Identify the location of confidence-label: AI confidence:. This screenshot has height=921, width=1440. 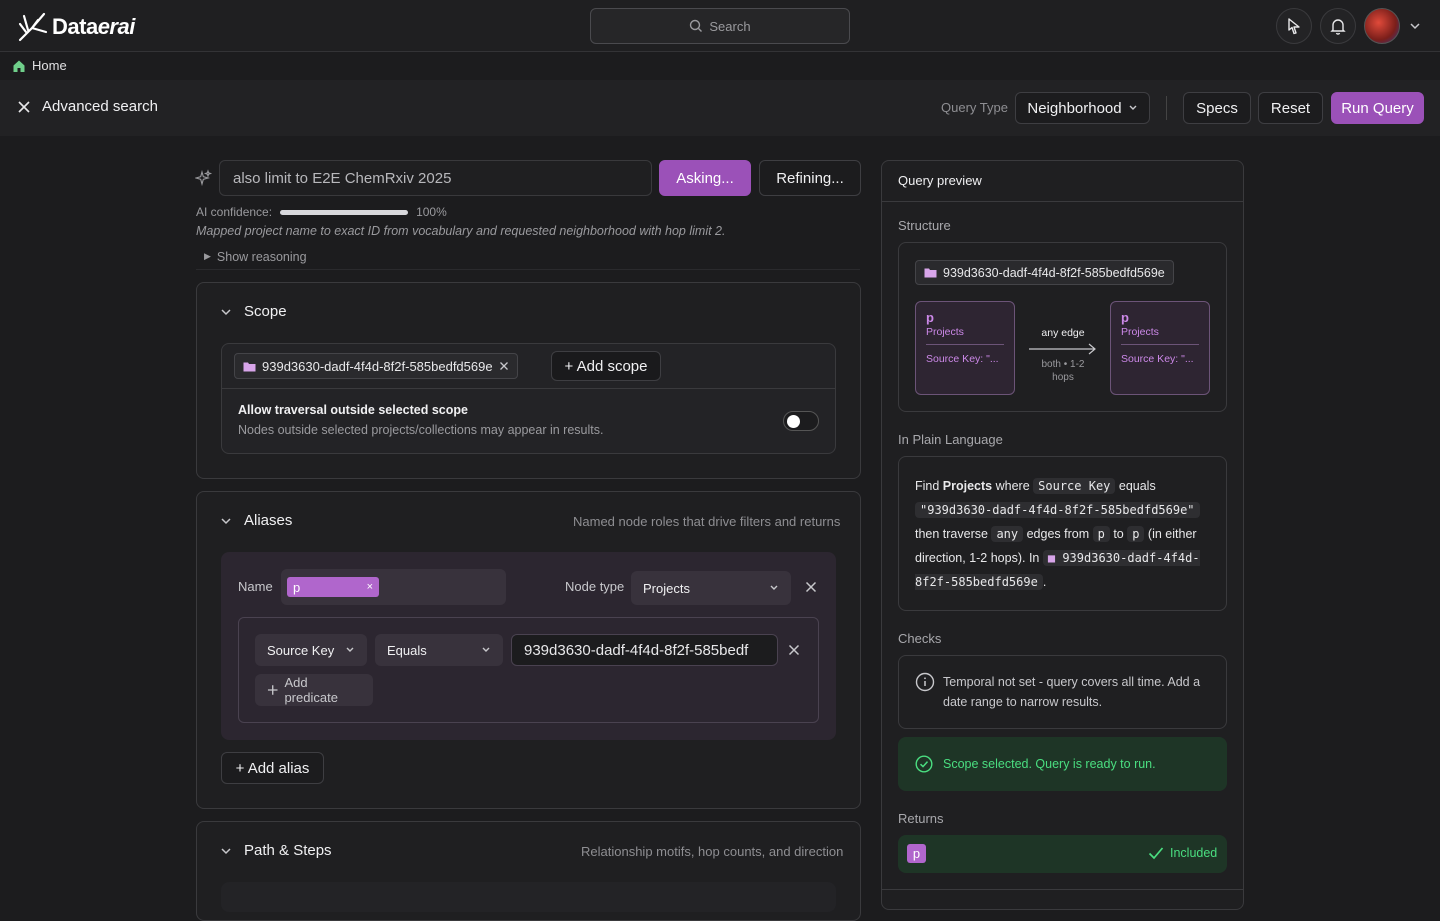
(234, 212).